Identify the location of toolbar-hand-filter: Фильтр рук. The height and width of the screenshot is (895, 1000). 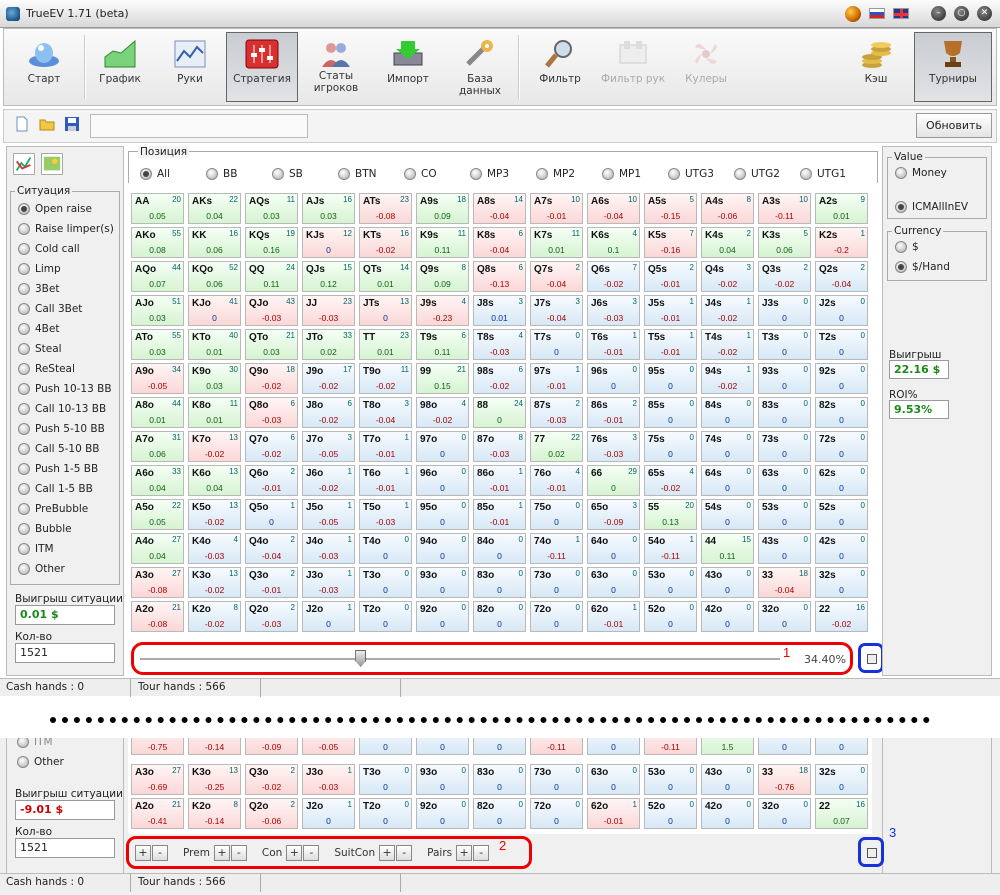
(633, 67).